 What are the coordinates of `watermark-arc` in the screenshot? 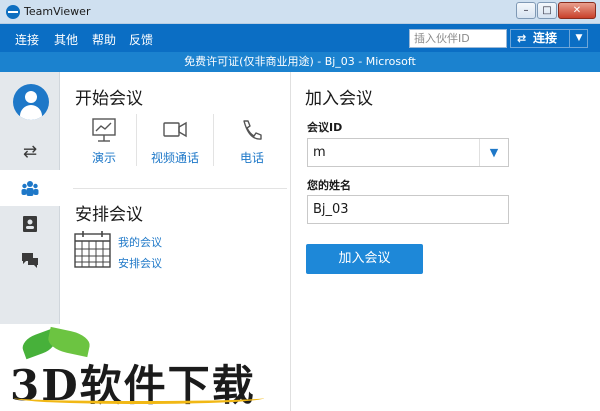 It's located at (139, 398).